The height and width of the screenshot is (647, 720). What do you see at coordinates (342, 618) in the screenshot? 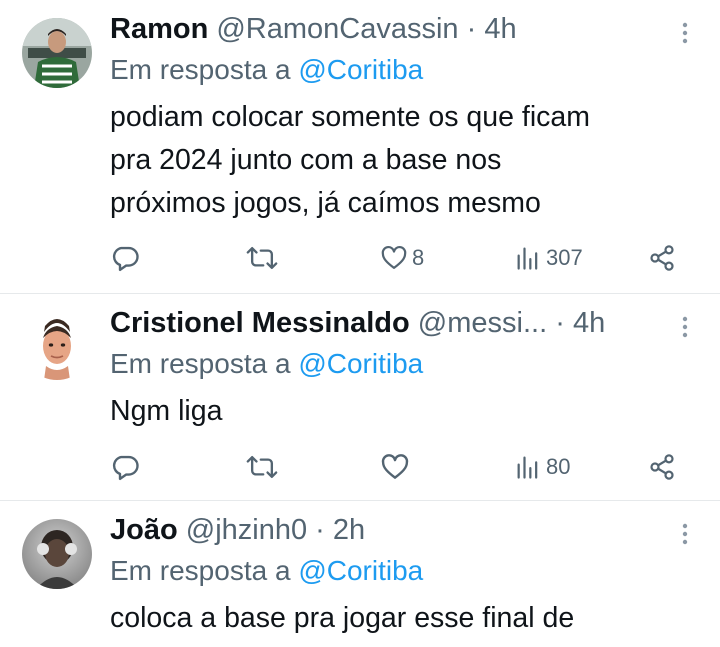
I see `tweet-text-line: coloca a base pra jogar esse final de` at bounding box center [342, 618].